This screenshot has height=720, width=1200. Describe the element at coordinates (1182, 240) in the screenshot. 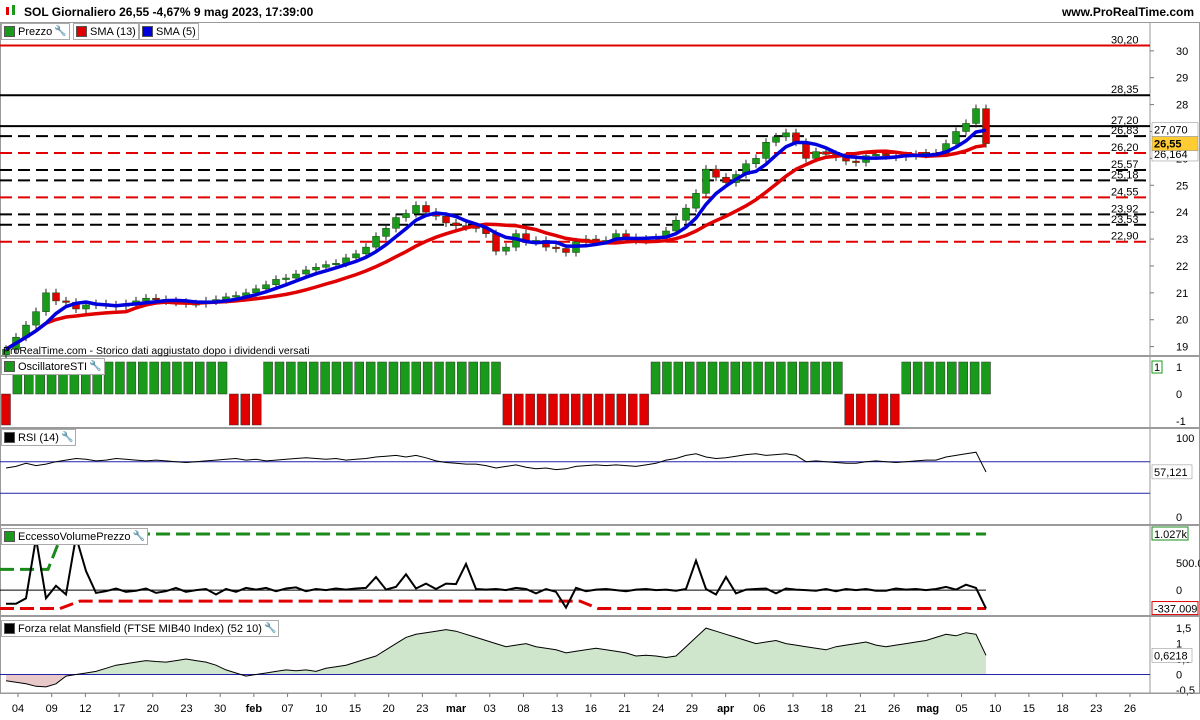

I see `price-tick-label: 23` at that location.